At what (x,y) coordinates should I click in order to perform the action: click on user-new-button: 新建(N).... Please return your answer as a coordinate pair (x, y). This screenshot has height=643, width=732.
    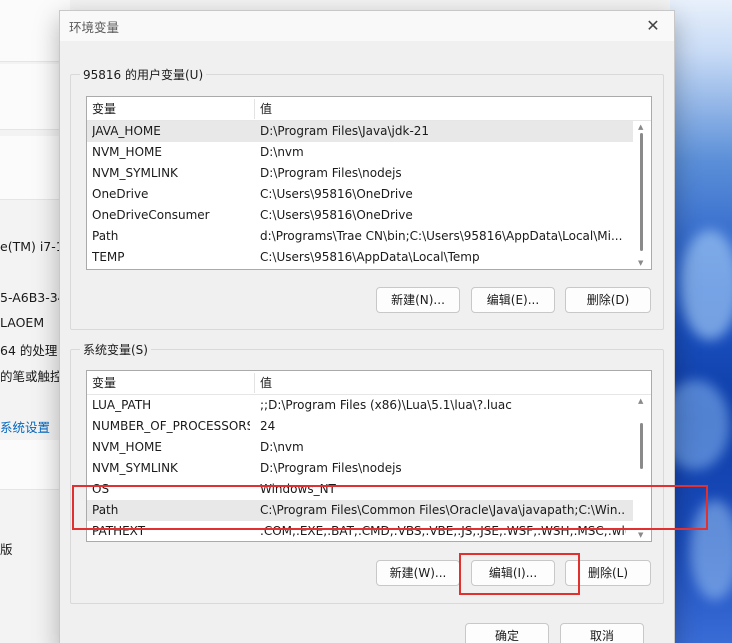
    Looking at the image, I should click on (418, 300).